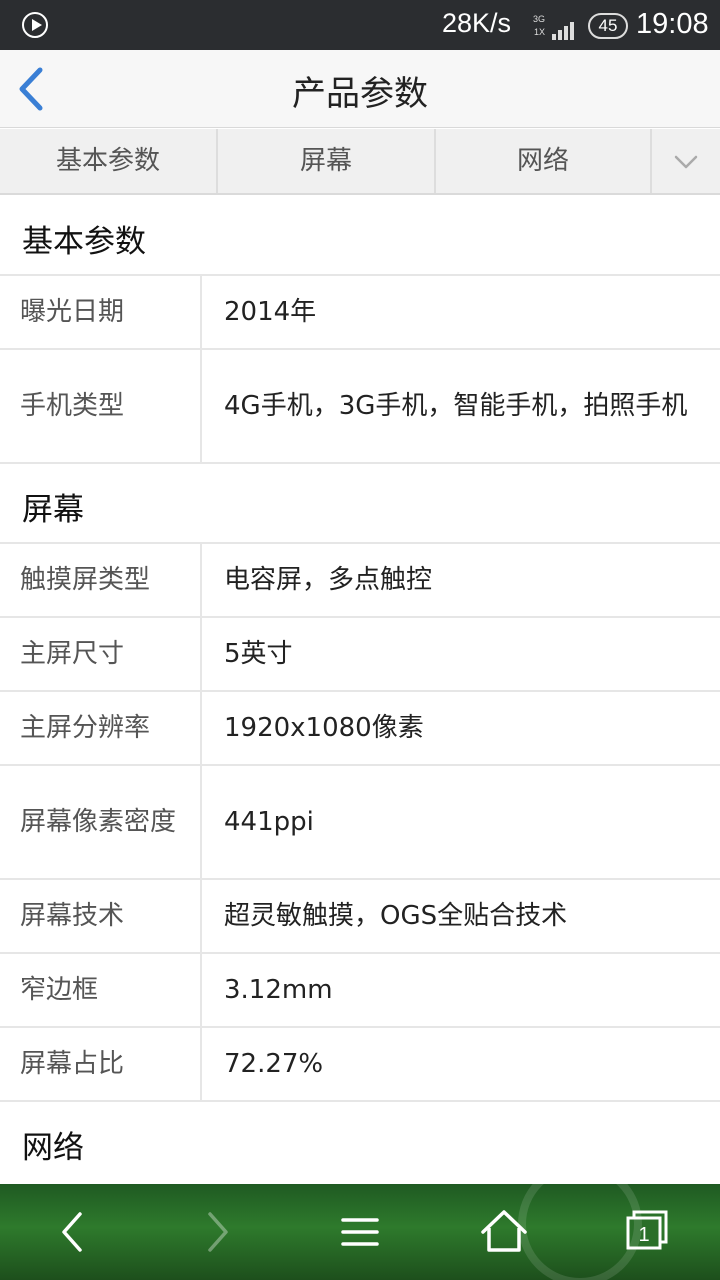 This screenshot has width=720, height=1280. What do you see at coordinates (360, 236) in the screenshot?
I see `section-title-basic: 基本参数` at bounding box center [360, 236].